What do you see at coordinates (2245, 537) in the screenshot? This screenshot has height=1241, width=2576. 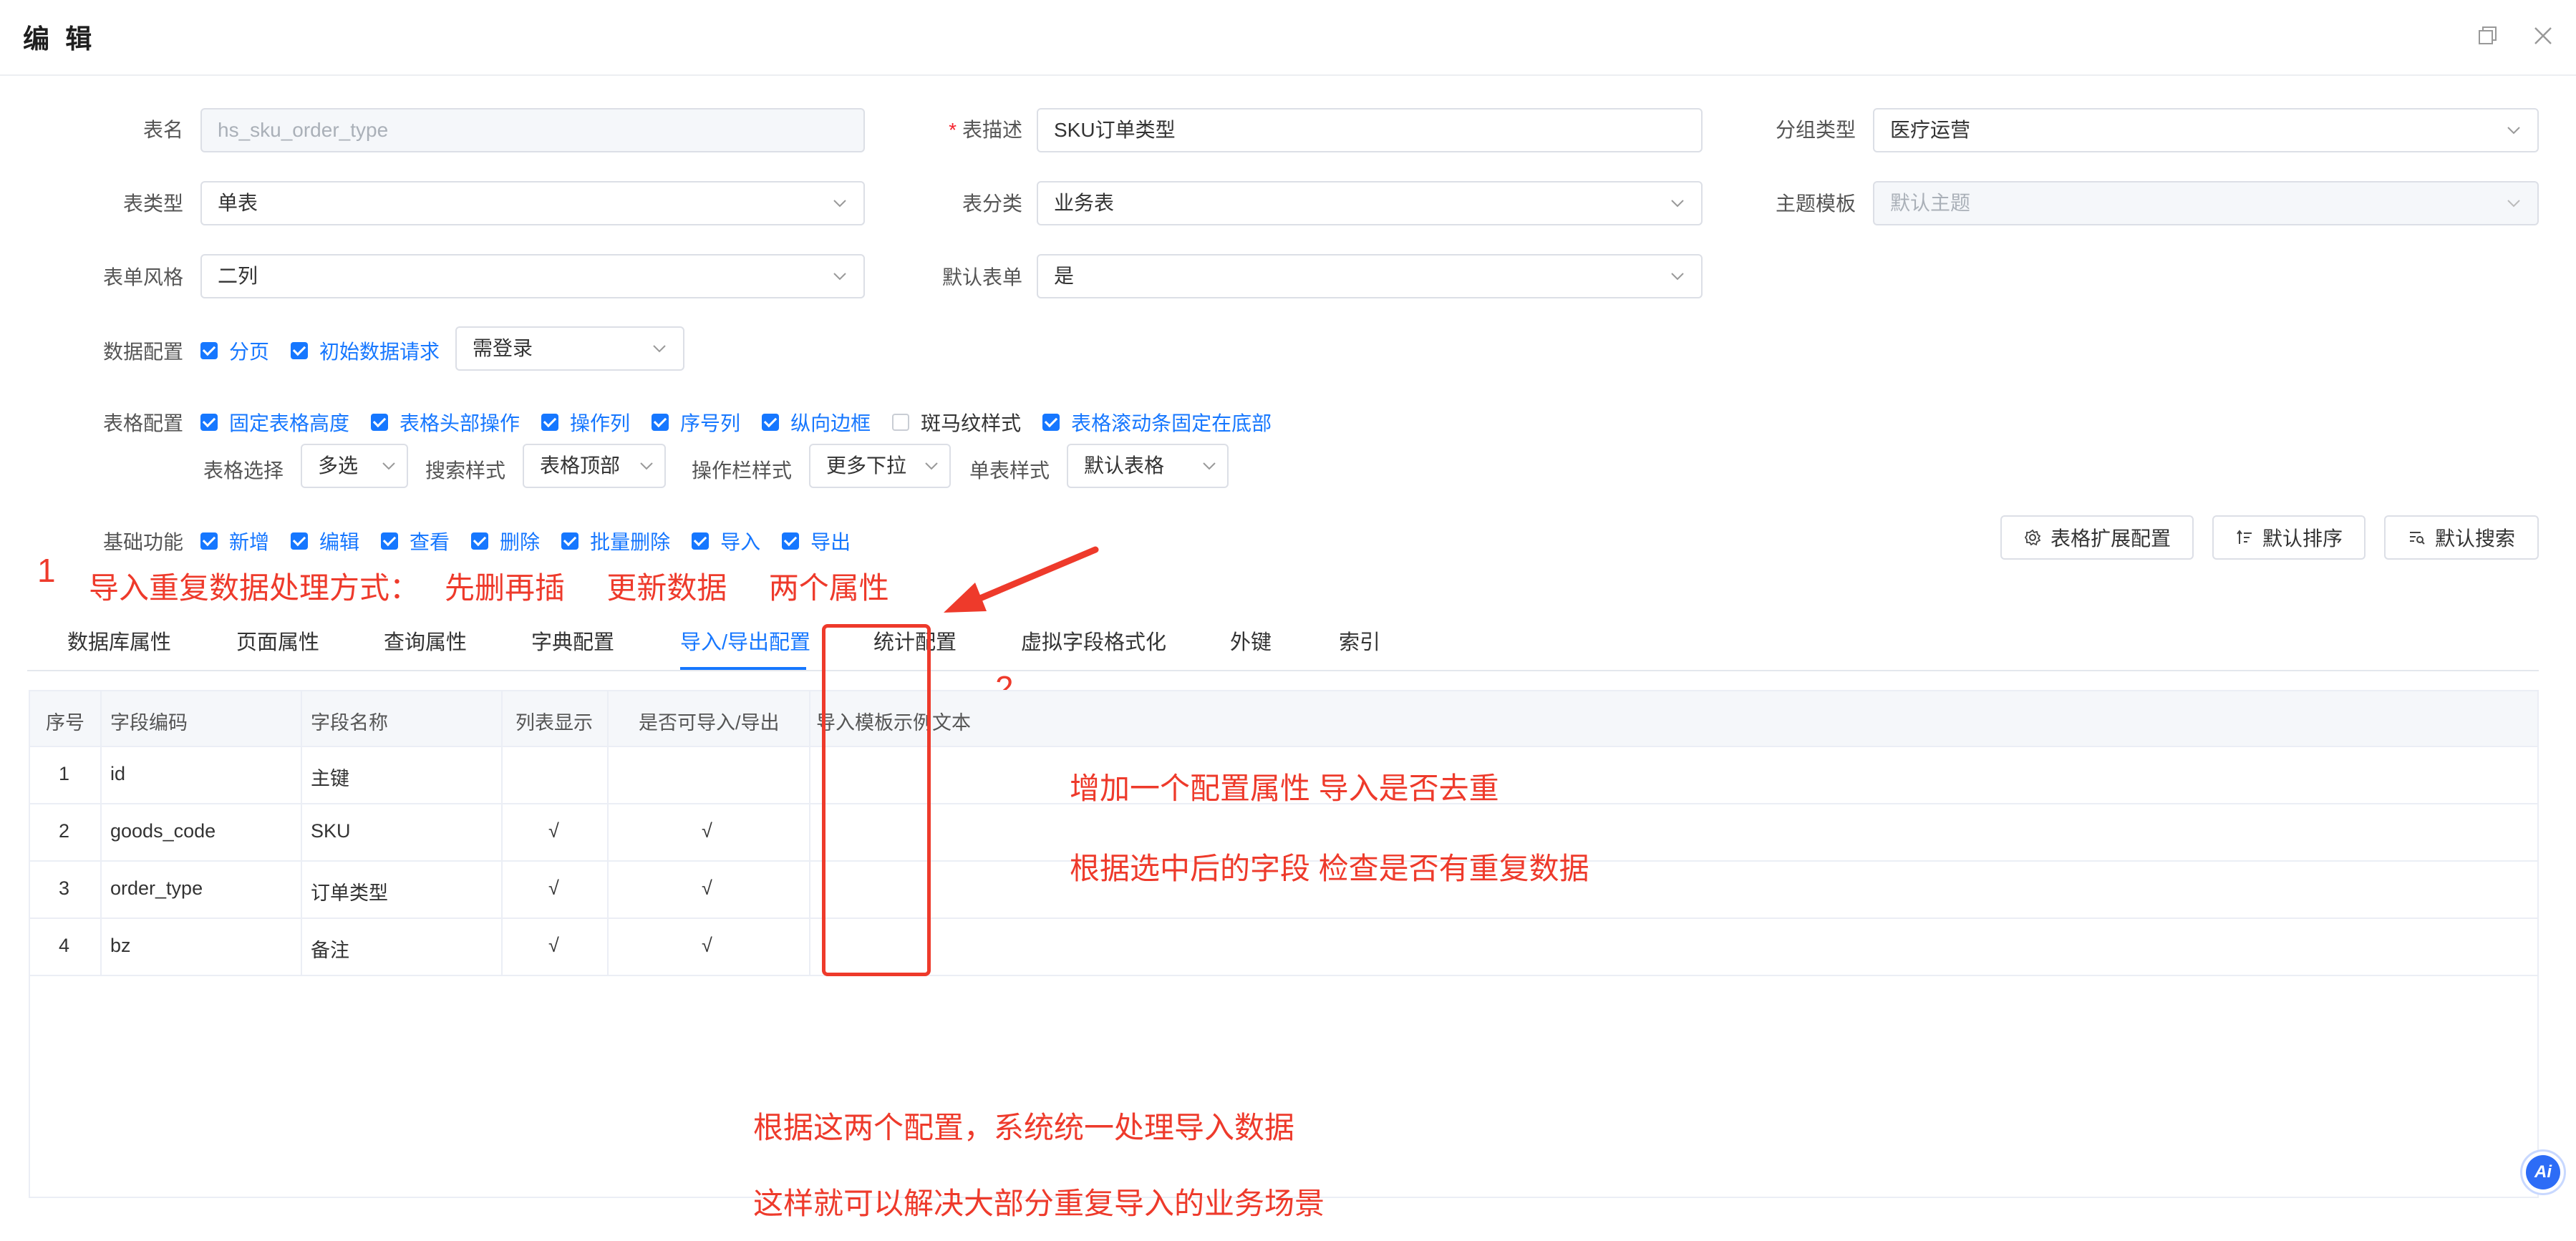 I see `sort-icon` at bounding box center [2245, 537].